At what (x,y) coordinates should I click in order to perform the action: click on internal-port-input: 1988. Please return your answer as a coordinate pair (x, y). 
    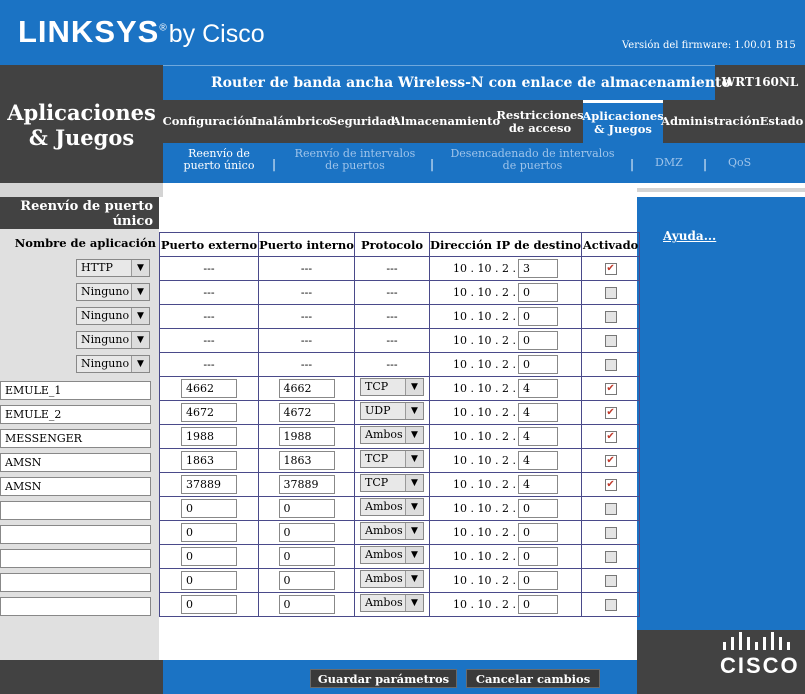
    Looking at the image, I should click on (306, 436).